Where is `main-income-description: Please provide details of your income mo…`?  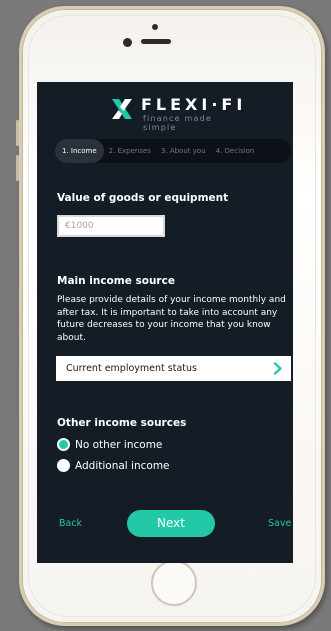
main-income-description: Please provide details of your income mo… is located at coordinates (171, 319).